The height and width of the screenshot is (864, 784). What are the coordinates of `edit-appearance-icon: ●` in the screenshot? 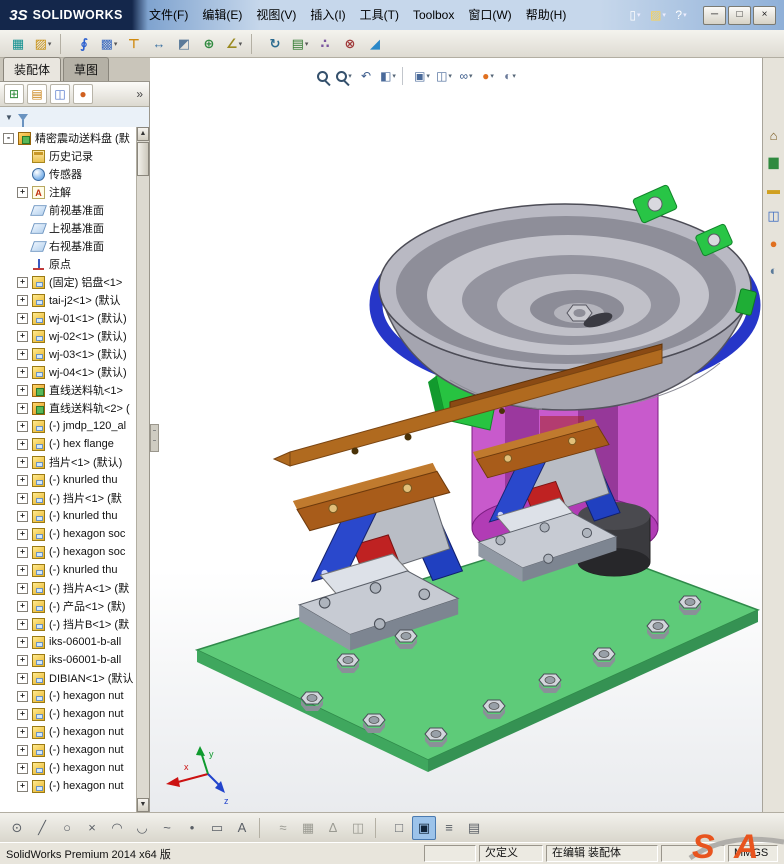 It's located at (488, 76).